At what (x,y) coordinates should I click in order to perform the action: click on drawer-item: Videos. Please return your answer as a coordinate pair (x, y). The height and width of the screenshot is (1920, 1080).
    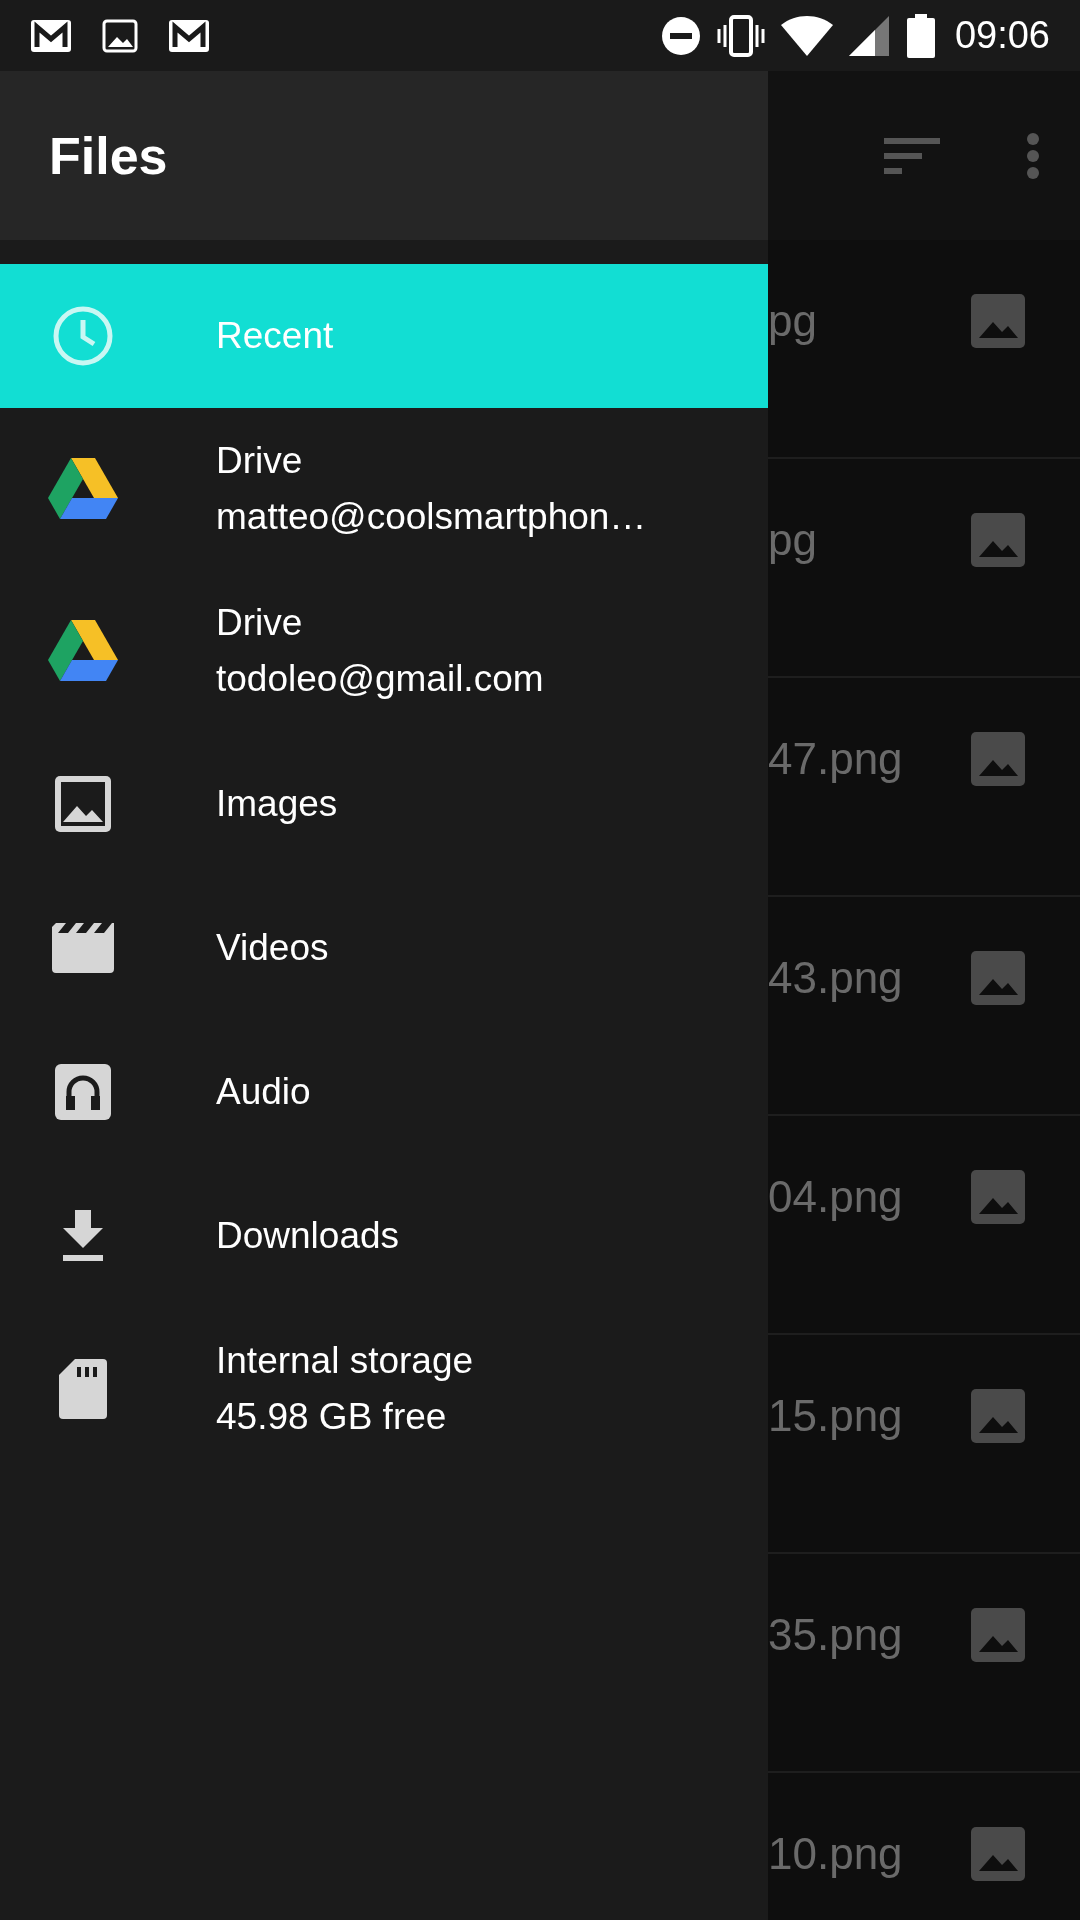
    Looking at the image, I should click on (384, 948).